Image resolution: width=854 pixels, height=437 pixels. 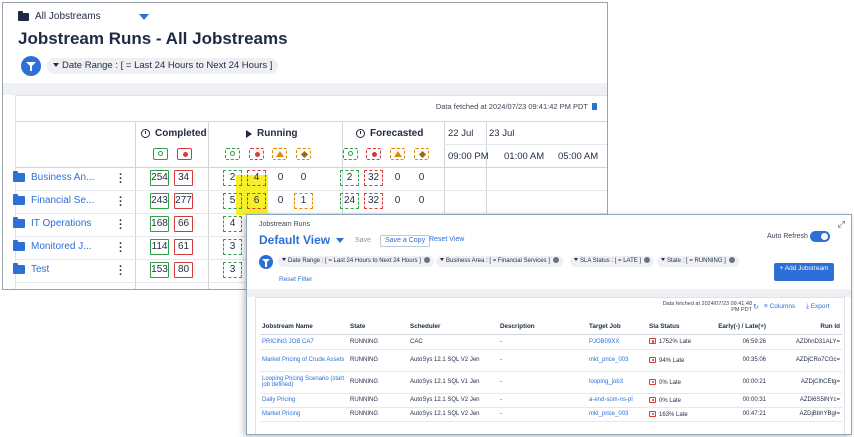 What do you see at coordinates (232, 224) in the screenshot?
I see `running-ok-count: 4` at bounding box center [232, 224].